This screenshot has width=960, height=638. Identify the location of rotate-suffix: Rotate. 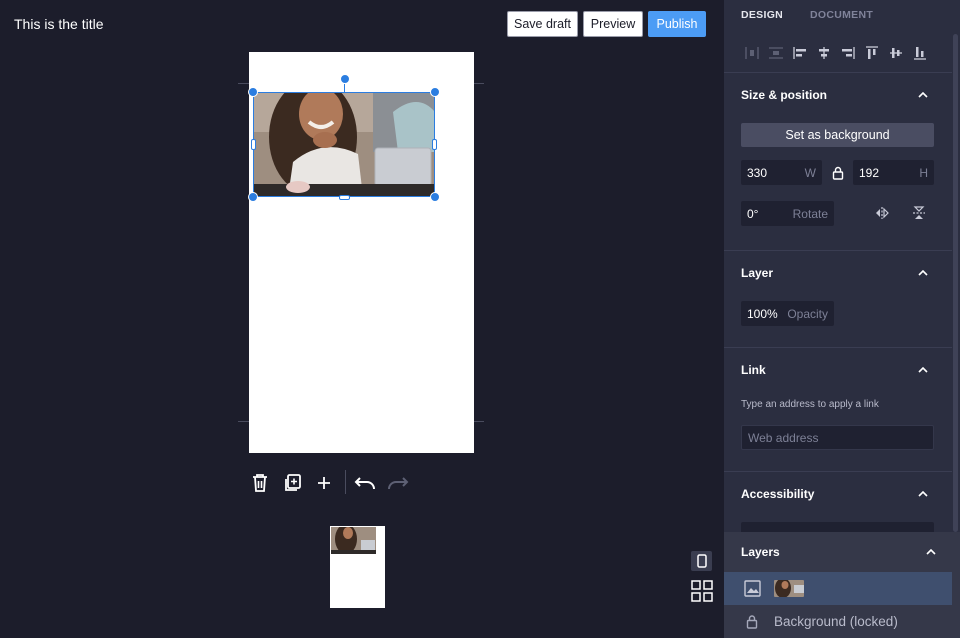
(810, 213).